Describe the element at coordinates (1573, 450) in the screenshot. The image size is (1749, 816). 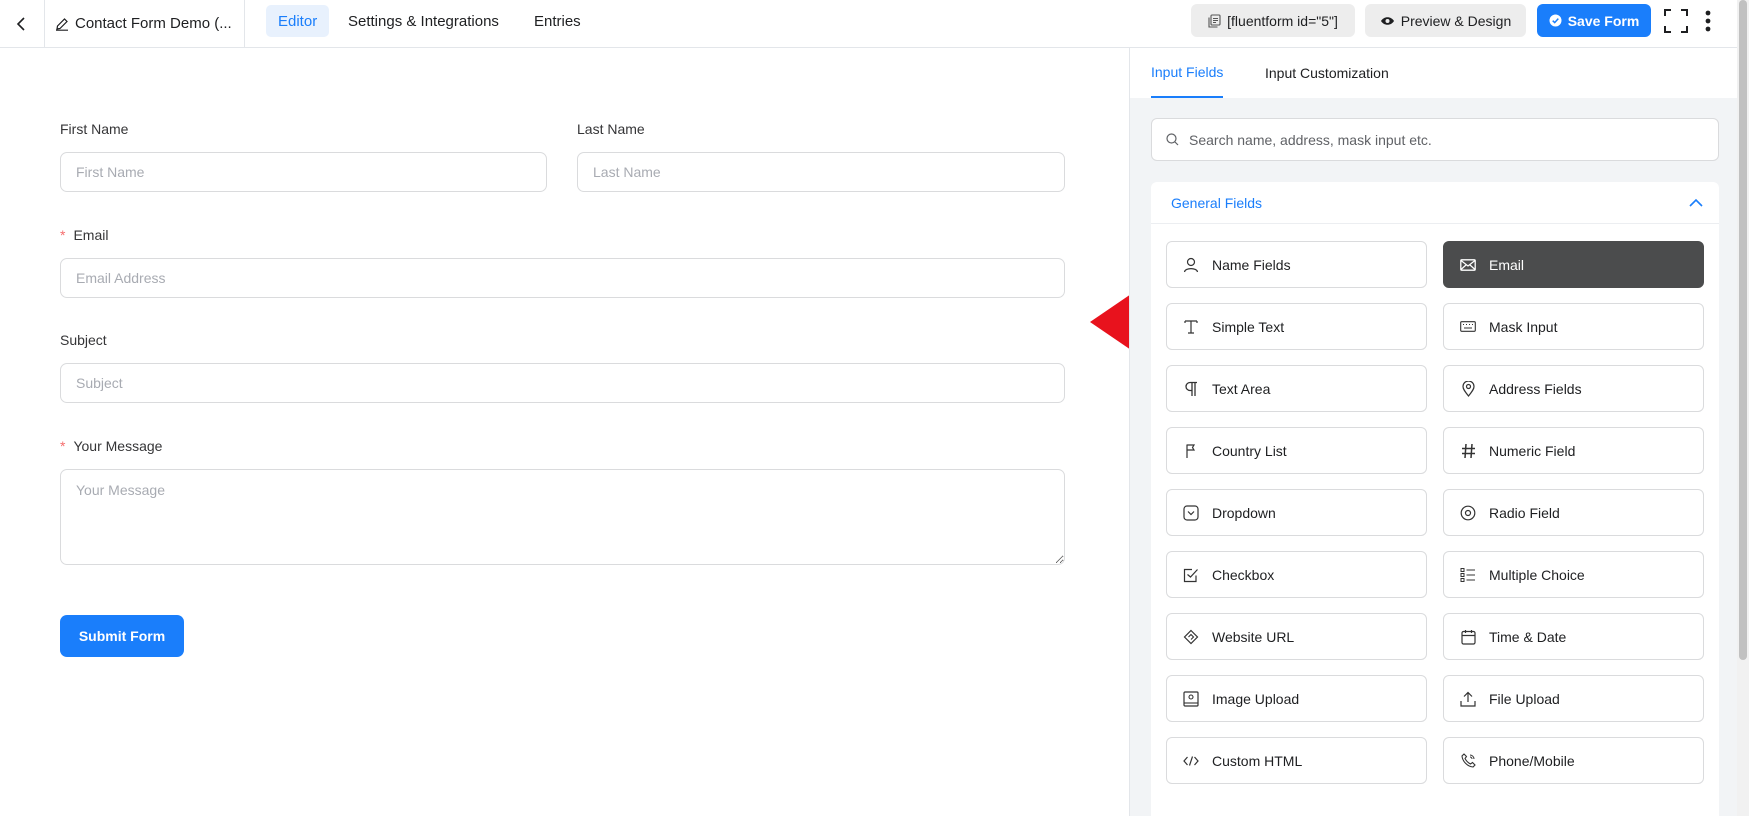
I see `field-numeric-field: Numeric Field` at that location.